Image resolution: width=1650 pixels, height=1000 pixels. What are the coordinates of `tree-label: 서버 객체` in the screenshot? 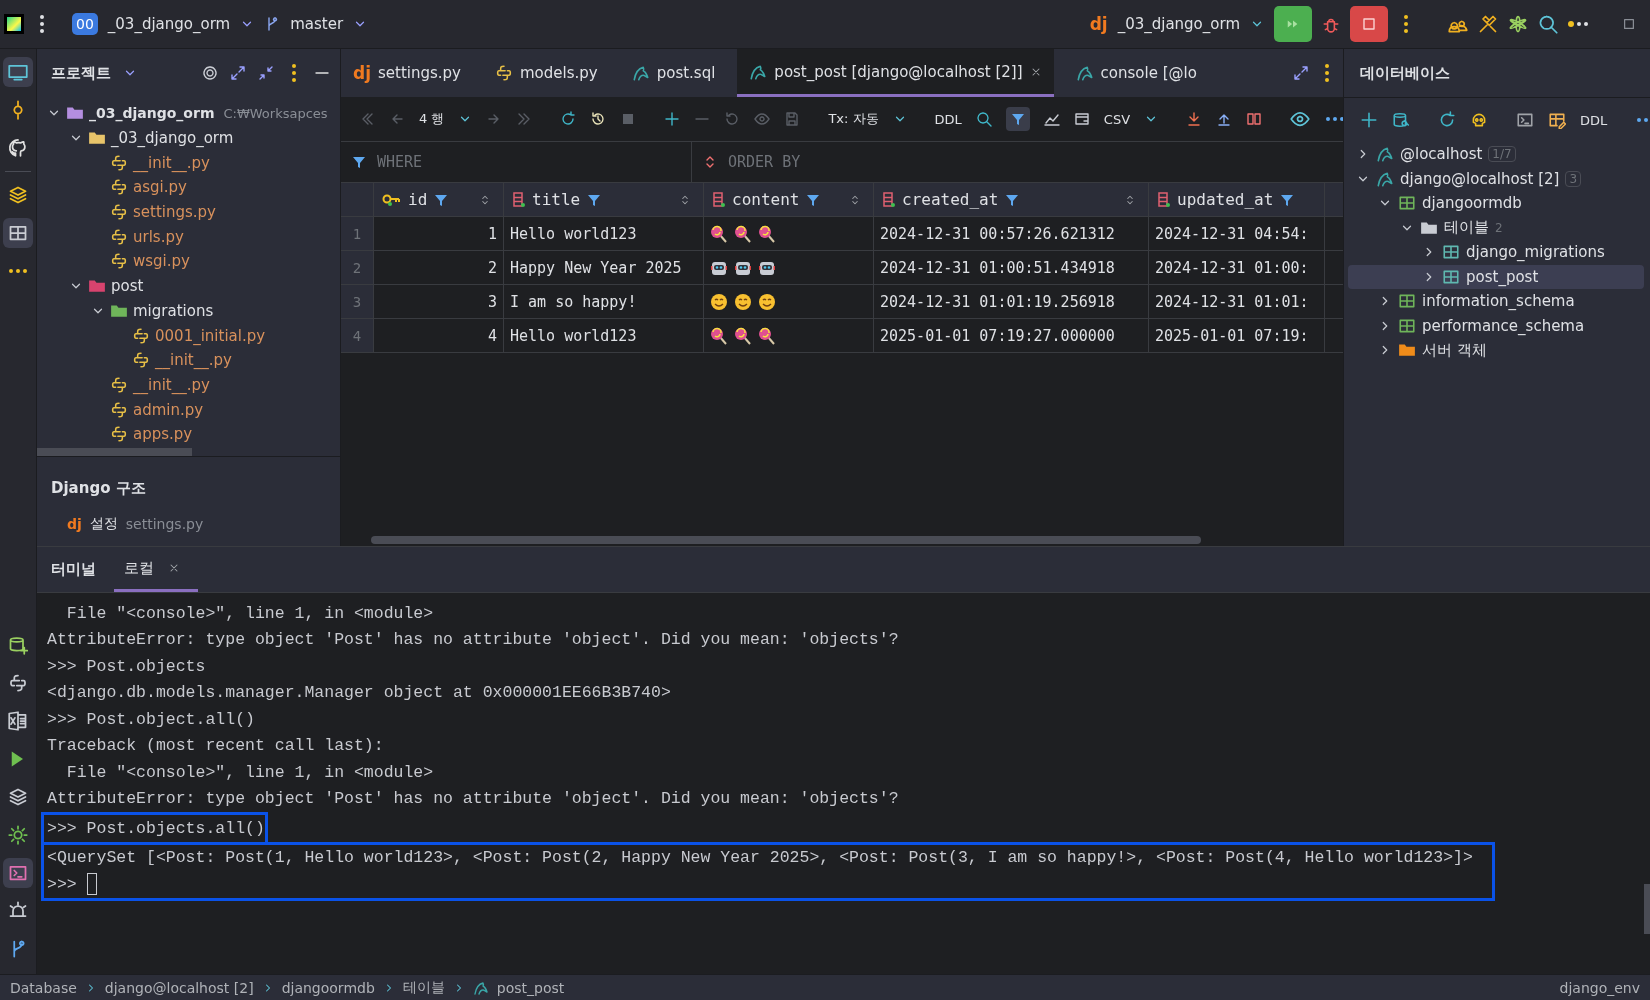 It's located at (1454, 350).